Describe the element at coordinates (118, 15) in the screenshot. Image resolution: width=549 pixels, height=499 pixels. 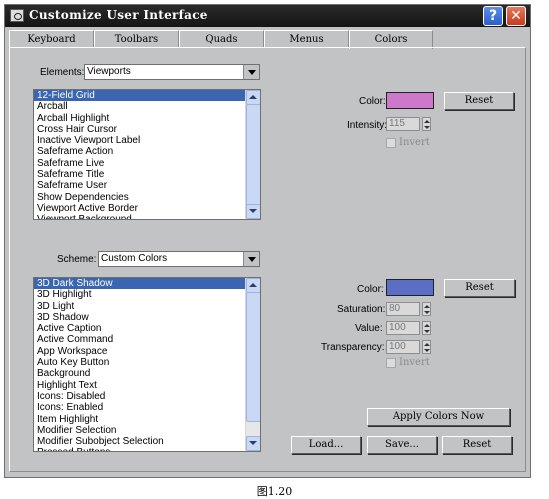
I see `window-title: Customize User Interface` at that location.